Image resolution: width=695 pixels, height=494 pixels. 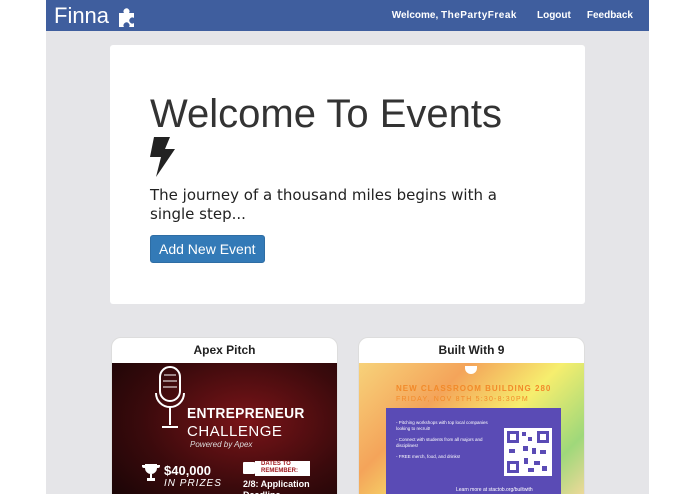 What do you see at coordinates (249, 468) in the screenshot?
I see `calendar-icon` at bounding box center [249, 468].